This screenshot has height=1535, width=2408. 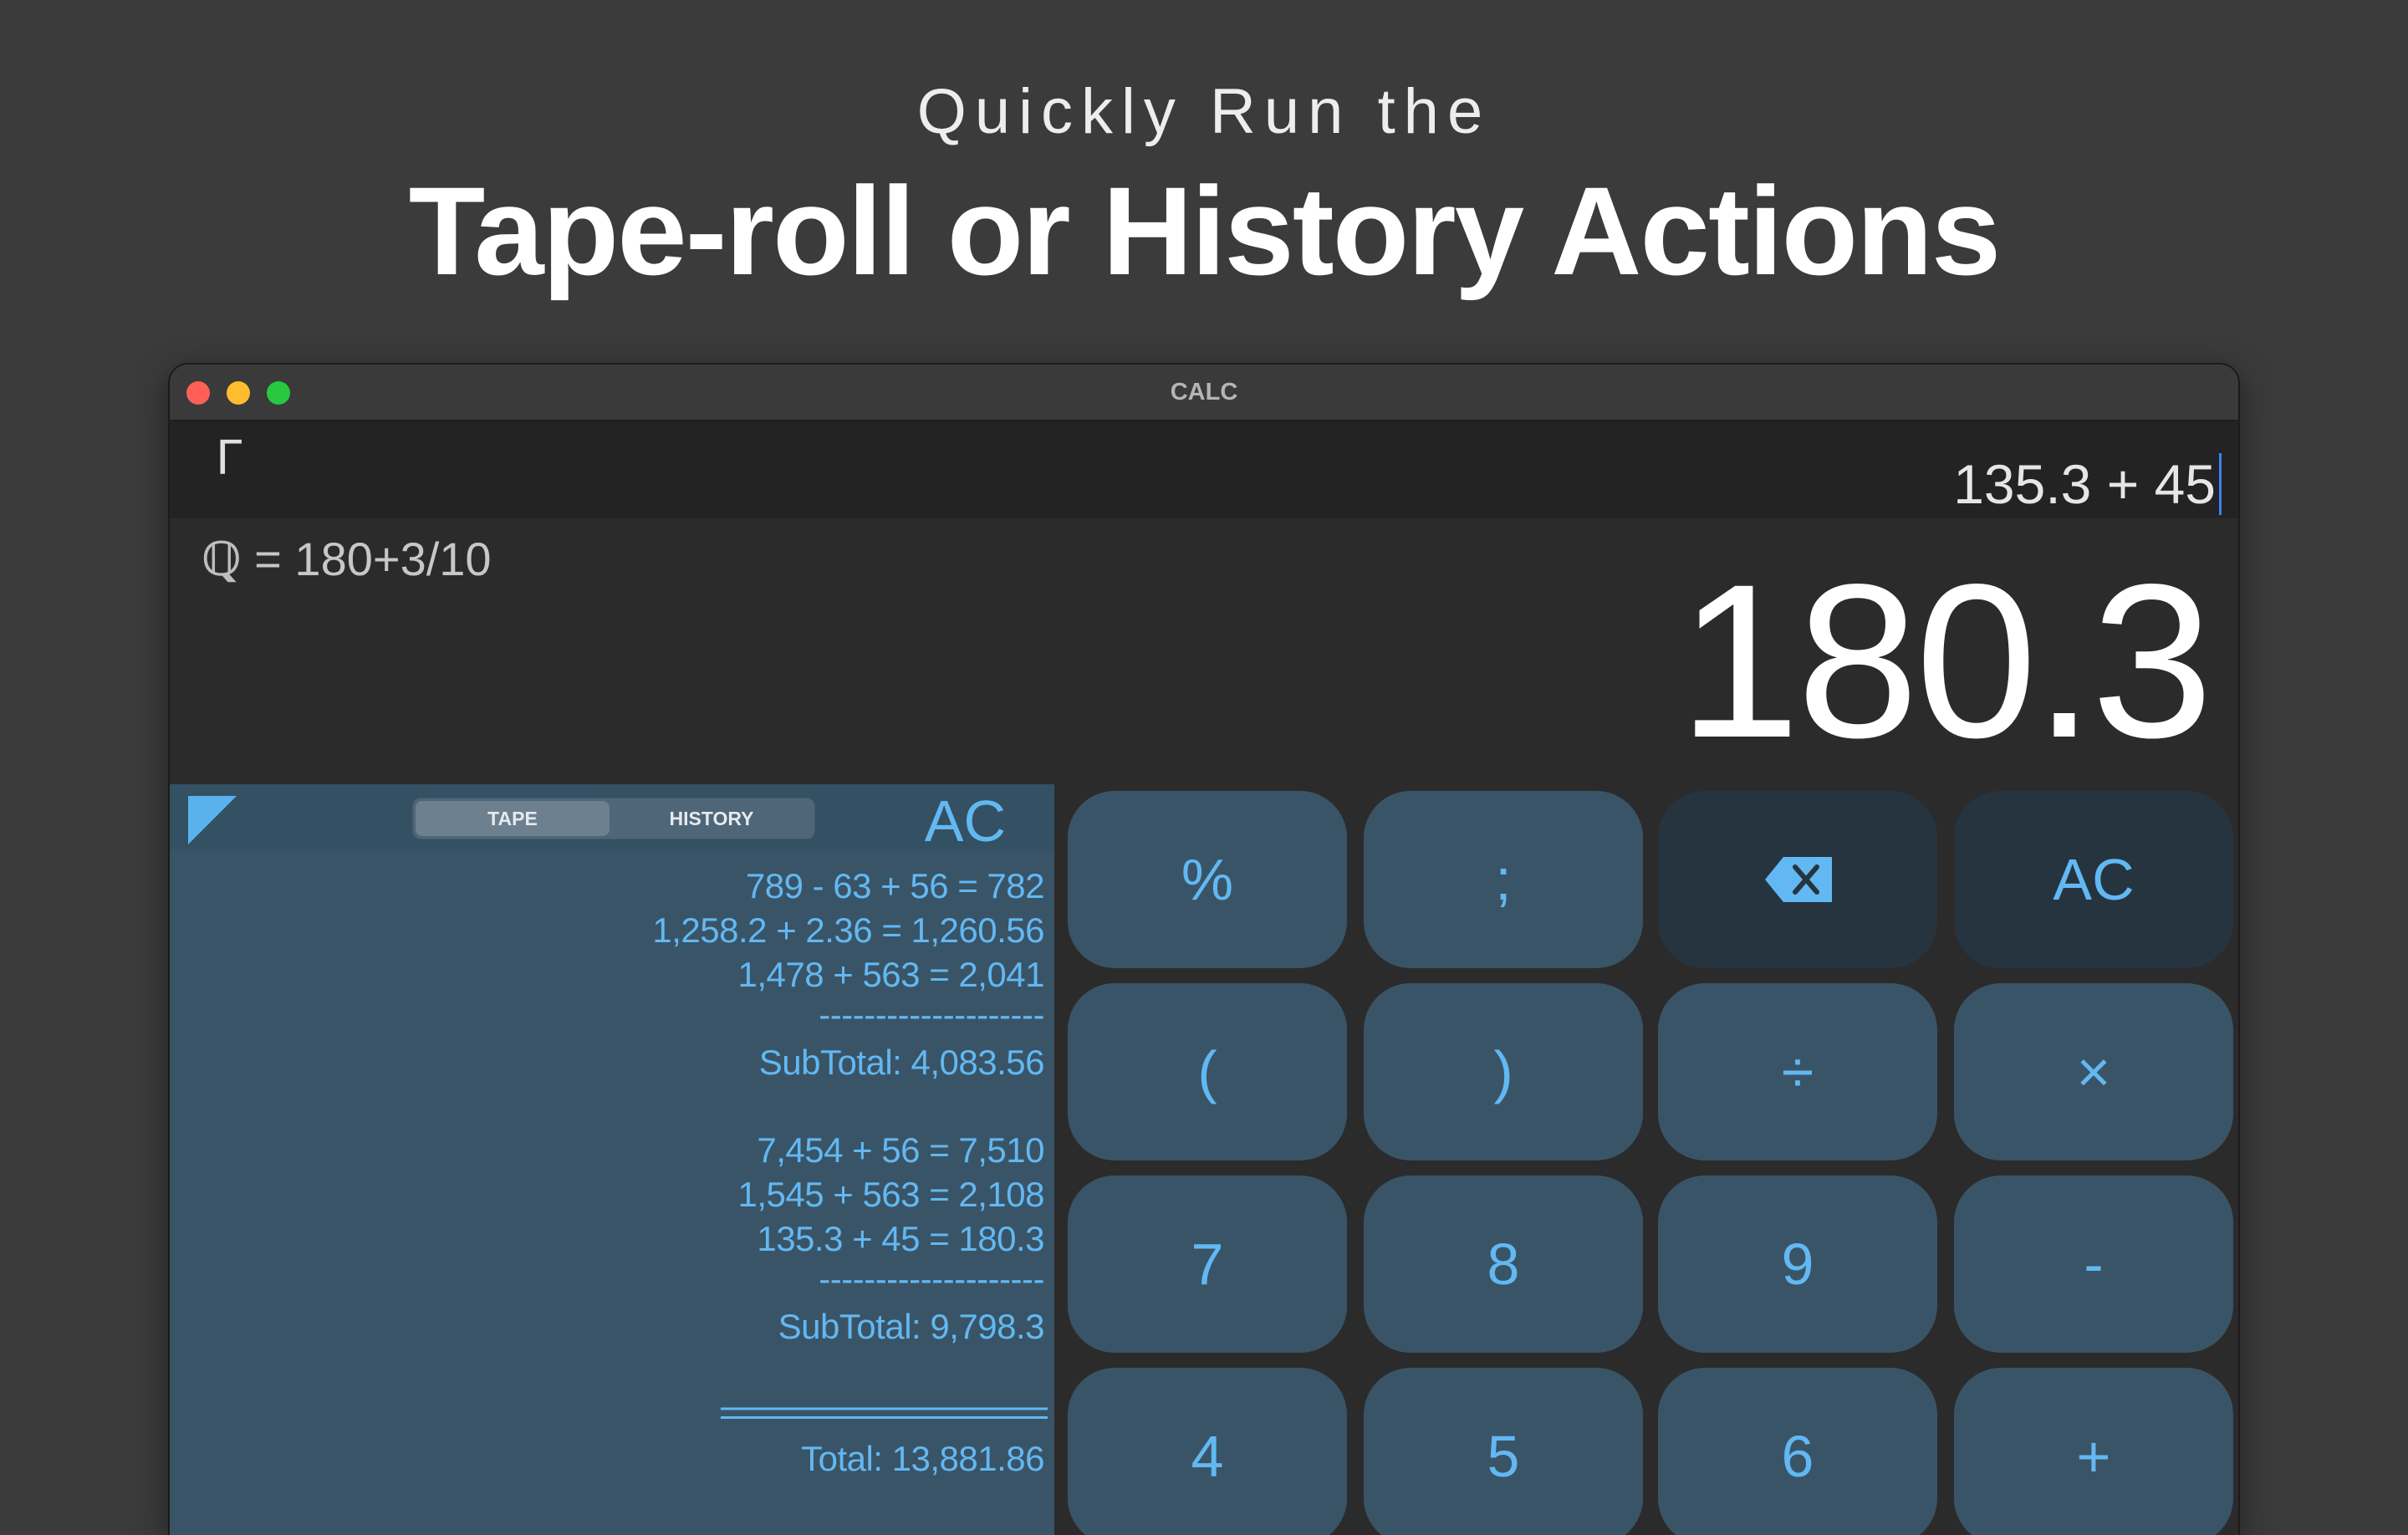 I want to click on title-bar: CALC, so click(x=1204, y=393).